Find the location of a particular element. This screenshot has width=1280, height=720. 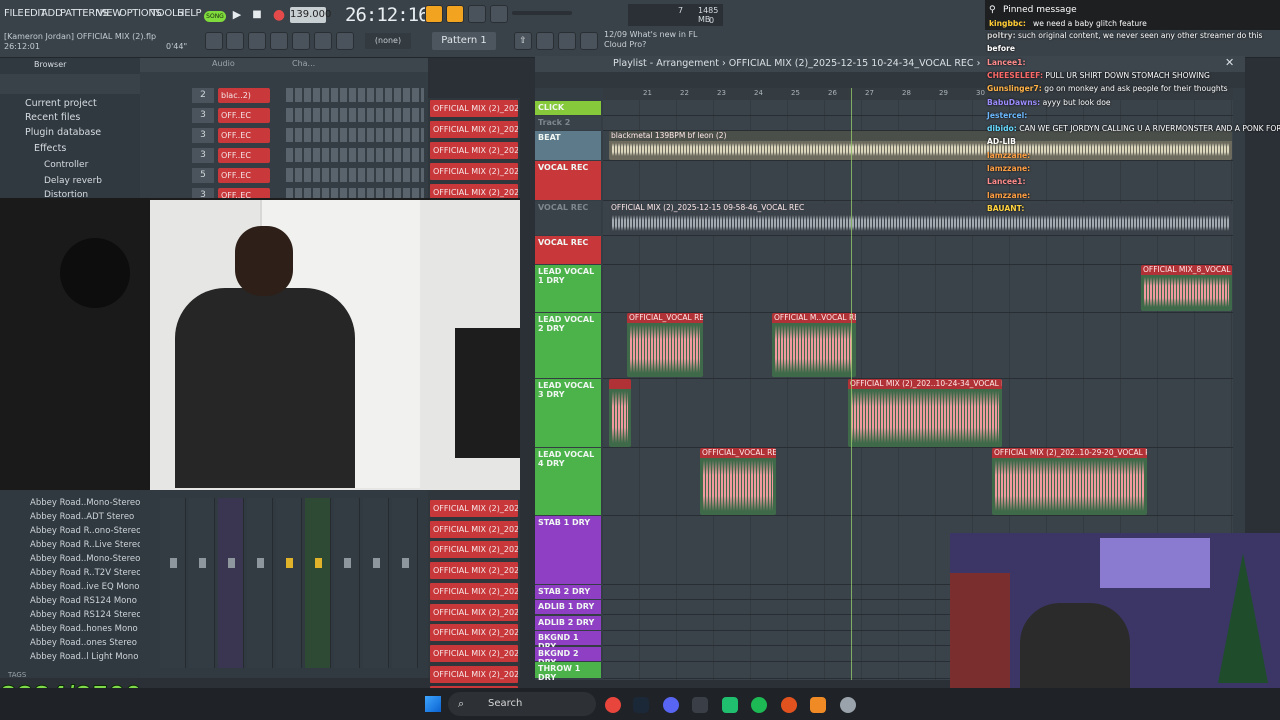

news-icon is located at coordinates (589, 41).